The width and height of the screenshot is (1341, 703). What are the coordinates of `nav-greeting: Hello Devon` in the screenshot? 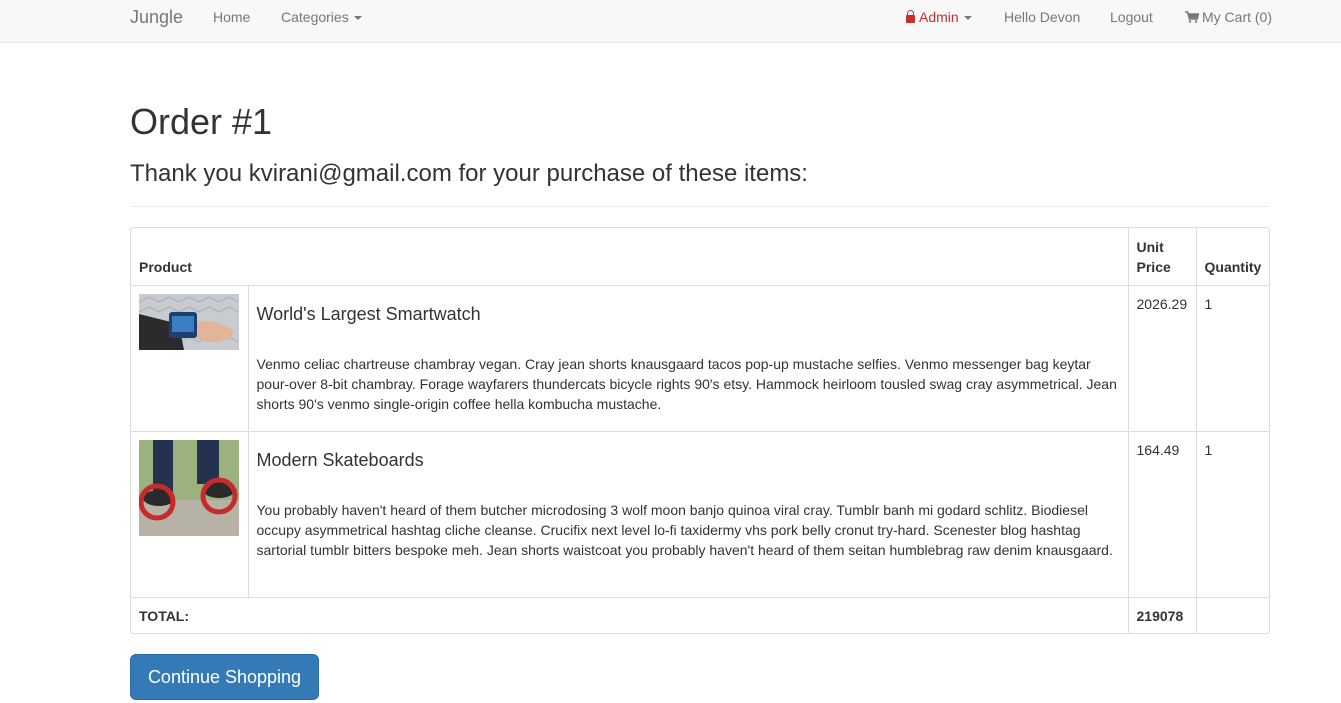 It's located at (1042, 17).